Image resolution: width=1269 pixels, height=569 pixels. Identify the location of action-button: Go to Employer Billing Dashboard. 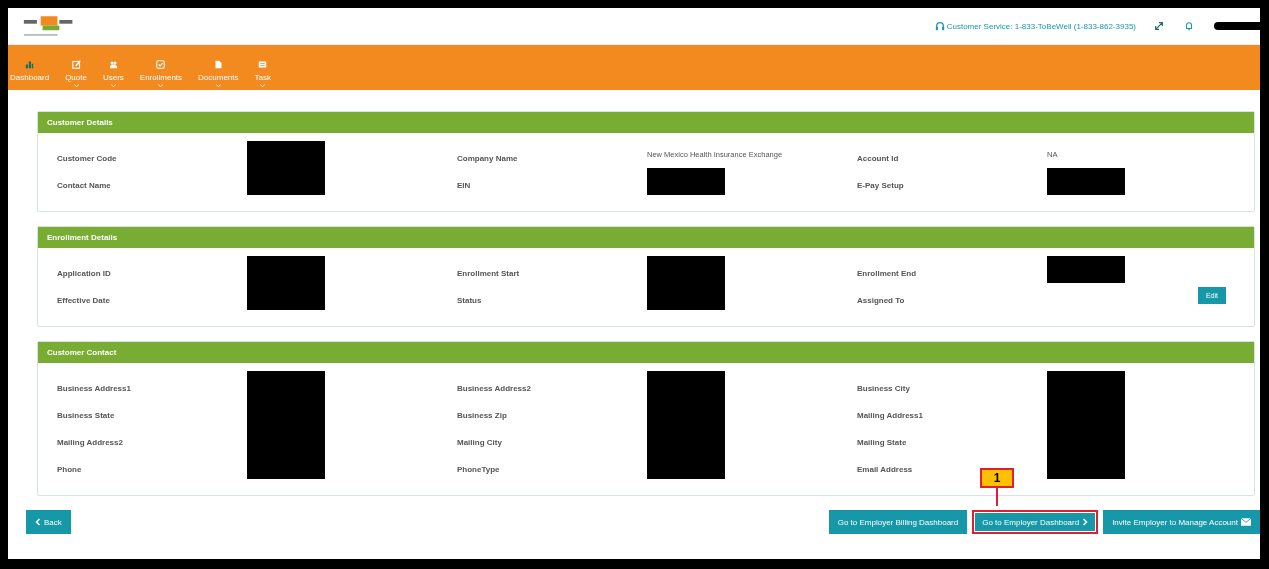
(898, 522).